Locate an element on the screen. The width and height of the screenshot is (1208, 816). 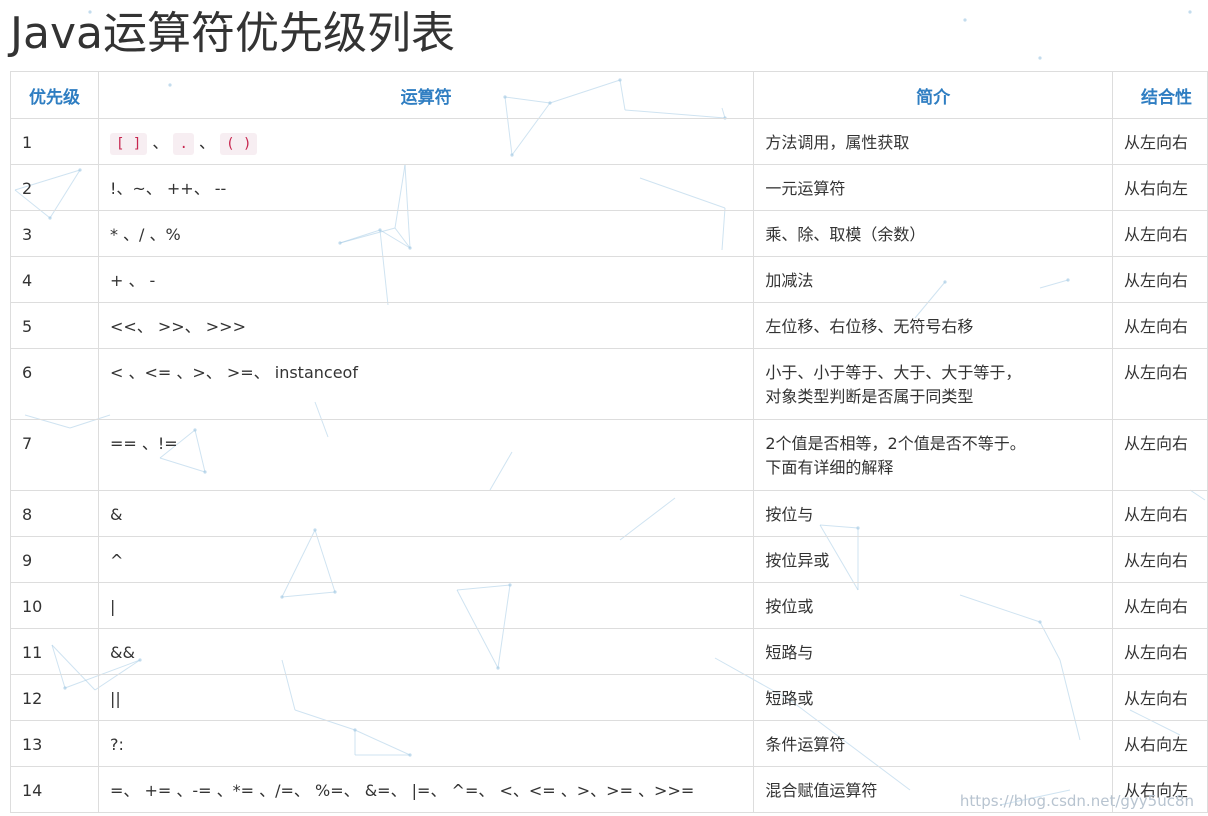
cell-operator: & is located at coordinates (426, 513).